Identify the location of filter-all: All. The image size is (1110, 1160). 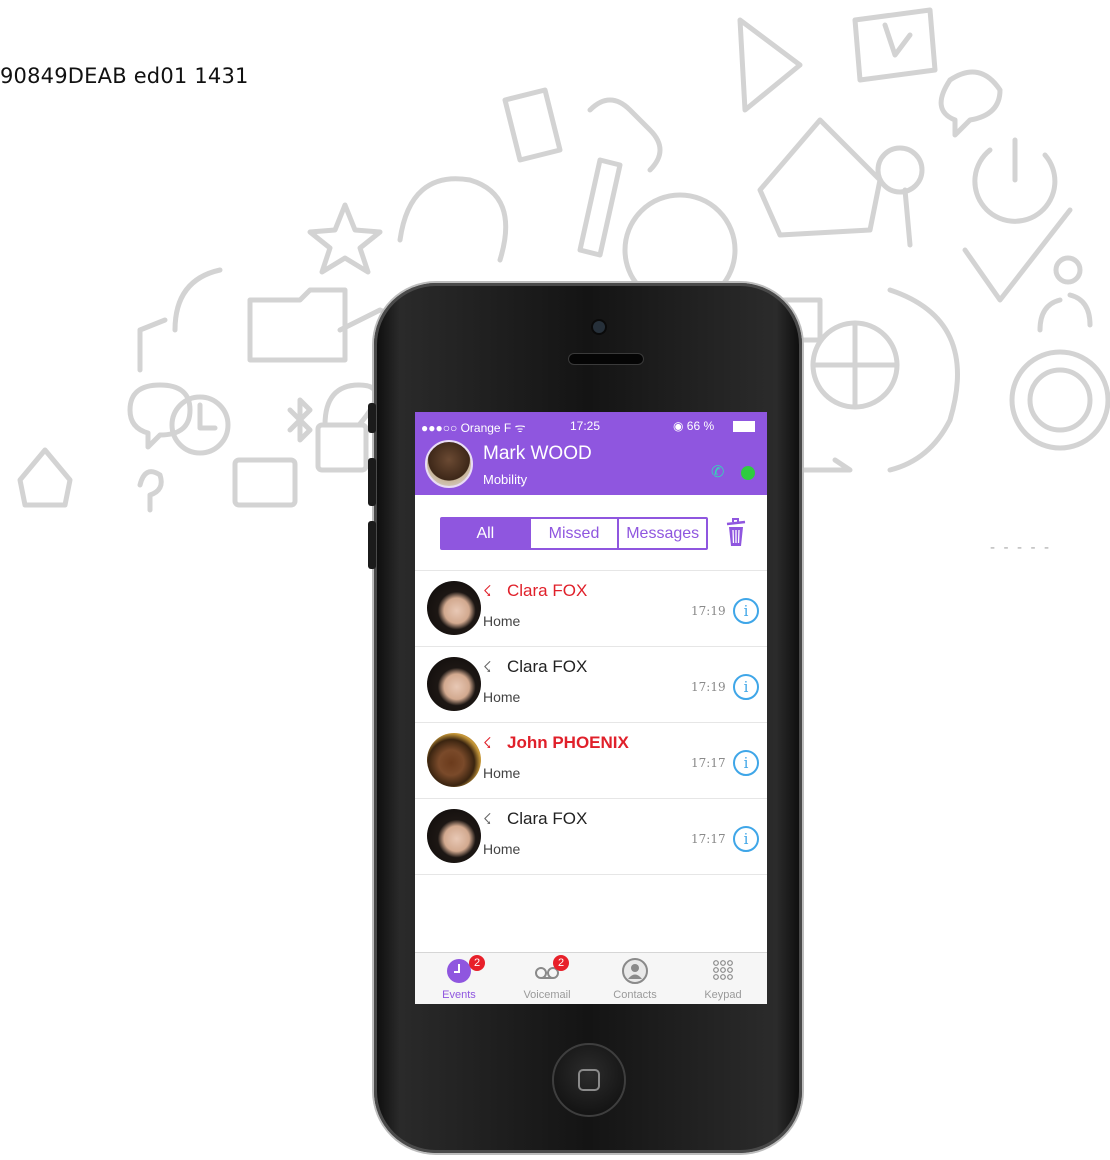
(486, 533).